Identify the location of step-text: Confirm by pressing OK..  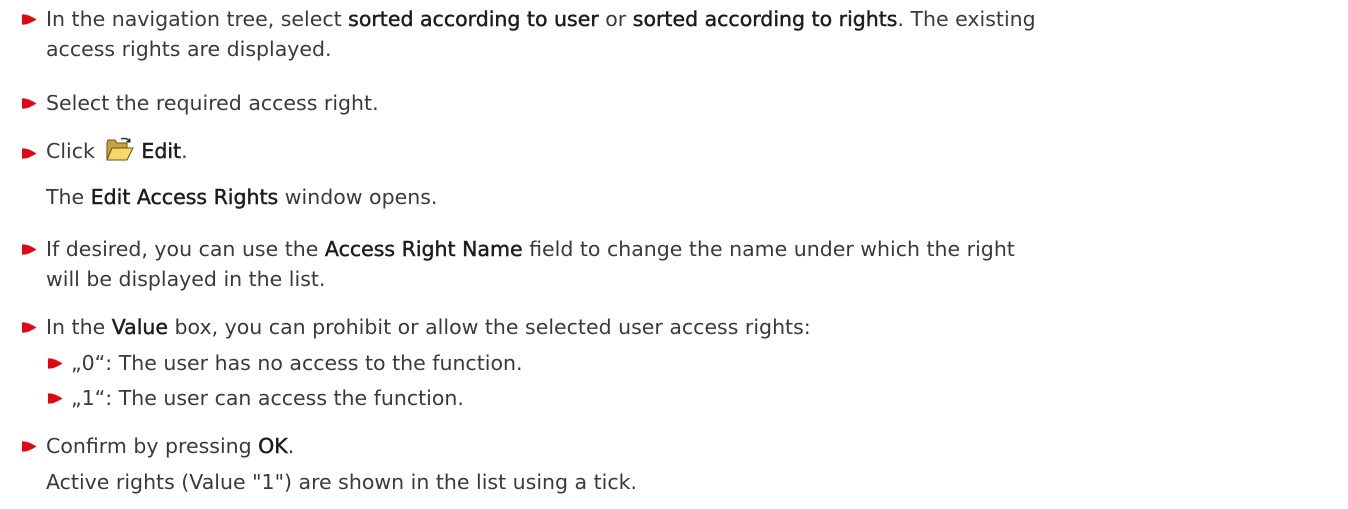
(170, 446).